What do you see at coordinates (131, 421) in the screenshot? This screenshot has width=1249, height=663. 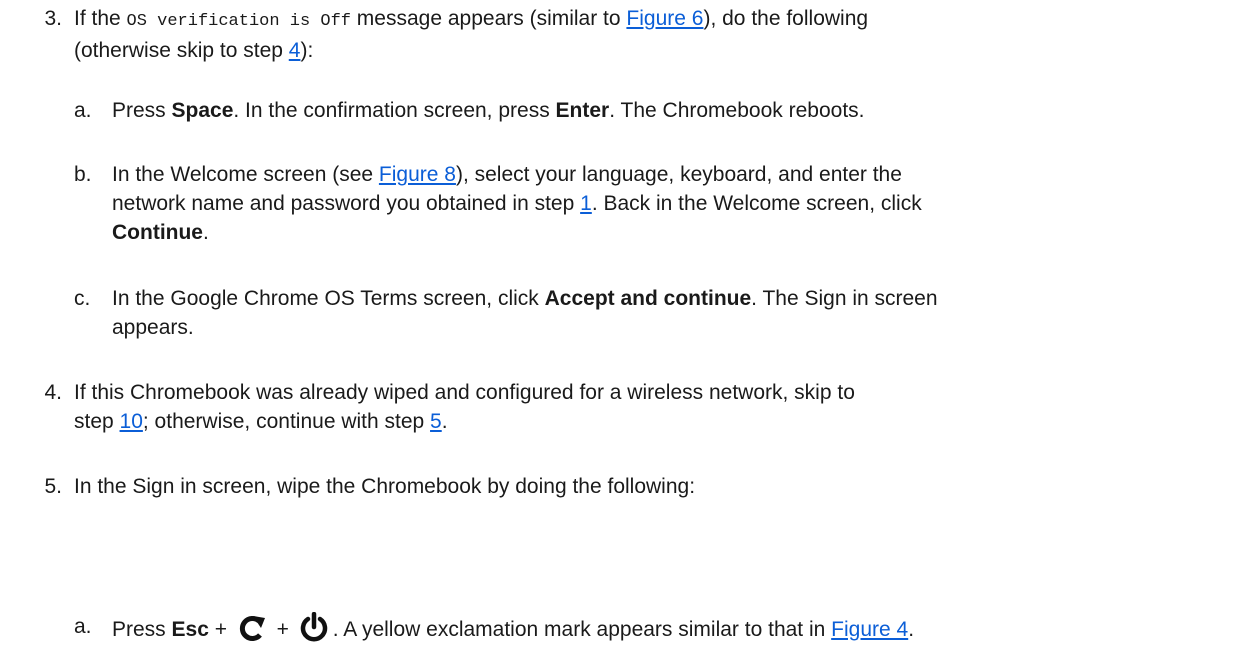 I see `step-10-link: 10` at bounding box center [131, 421].